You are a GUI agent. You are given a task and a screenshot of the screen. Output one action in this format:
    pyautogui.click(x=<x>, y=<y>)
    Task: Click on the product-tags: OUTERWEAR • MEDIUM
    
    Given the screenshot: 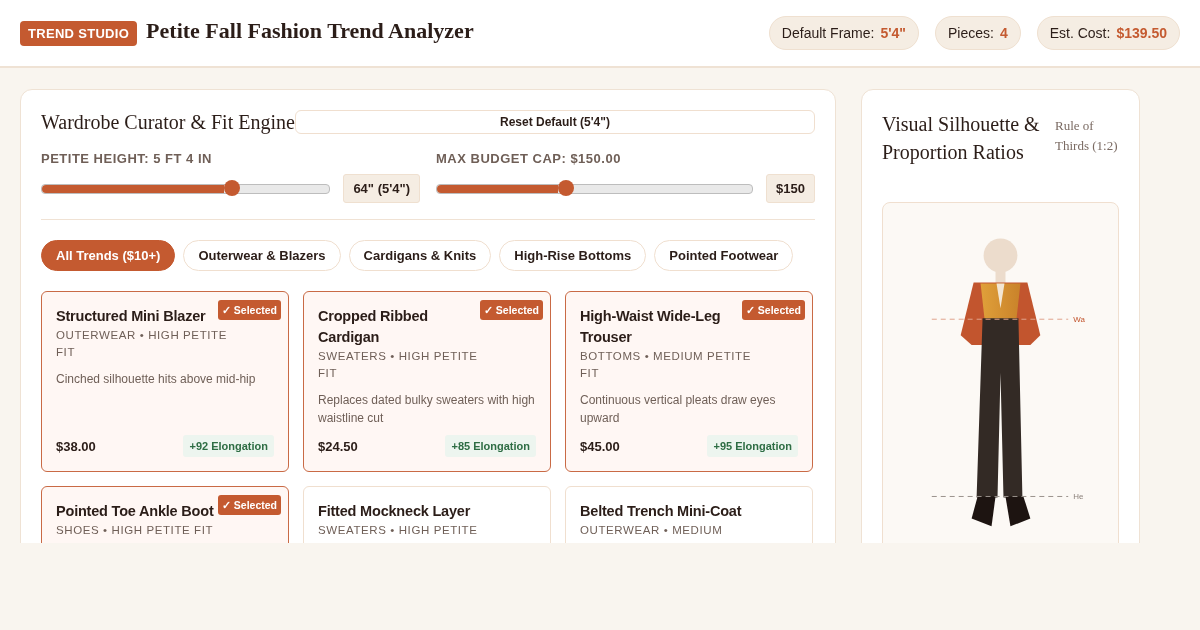 What is the action you would take?
    pyautogui.click(x=689, y=530)
    